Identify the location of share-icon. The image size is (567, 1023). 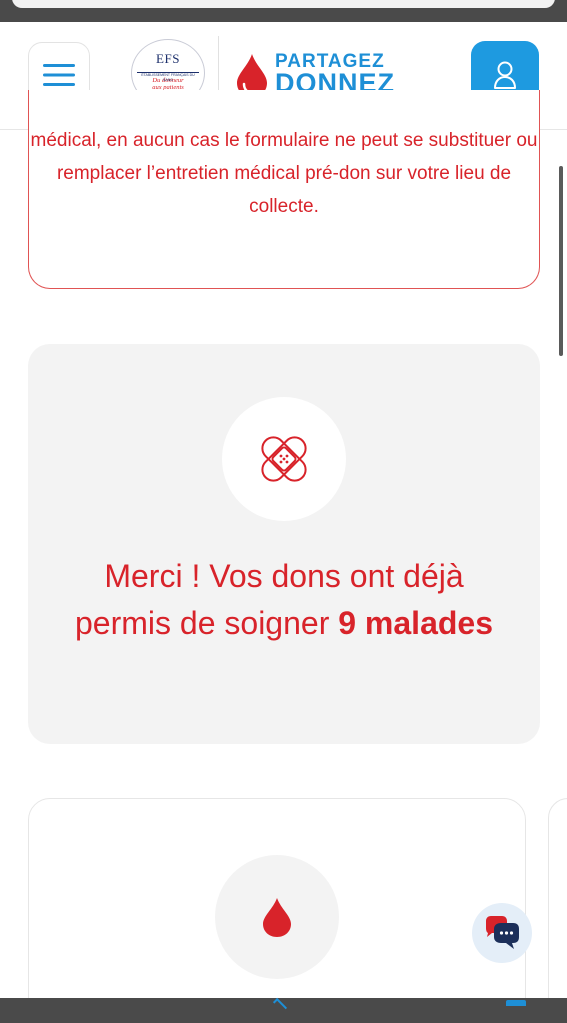
(280, 1005).